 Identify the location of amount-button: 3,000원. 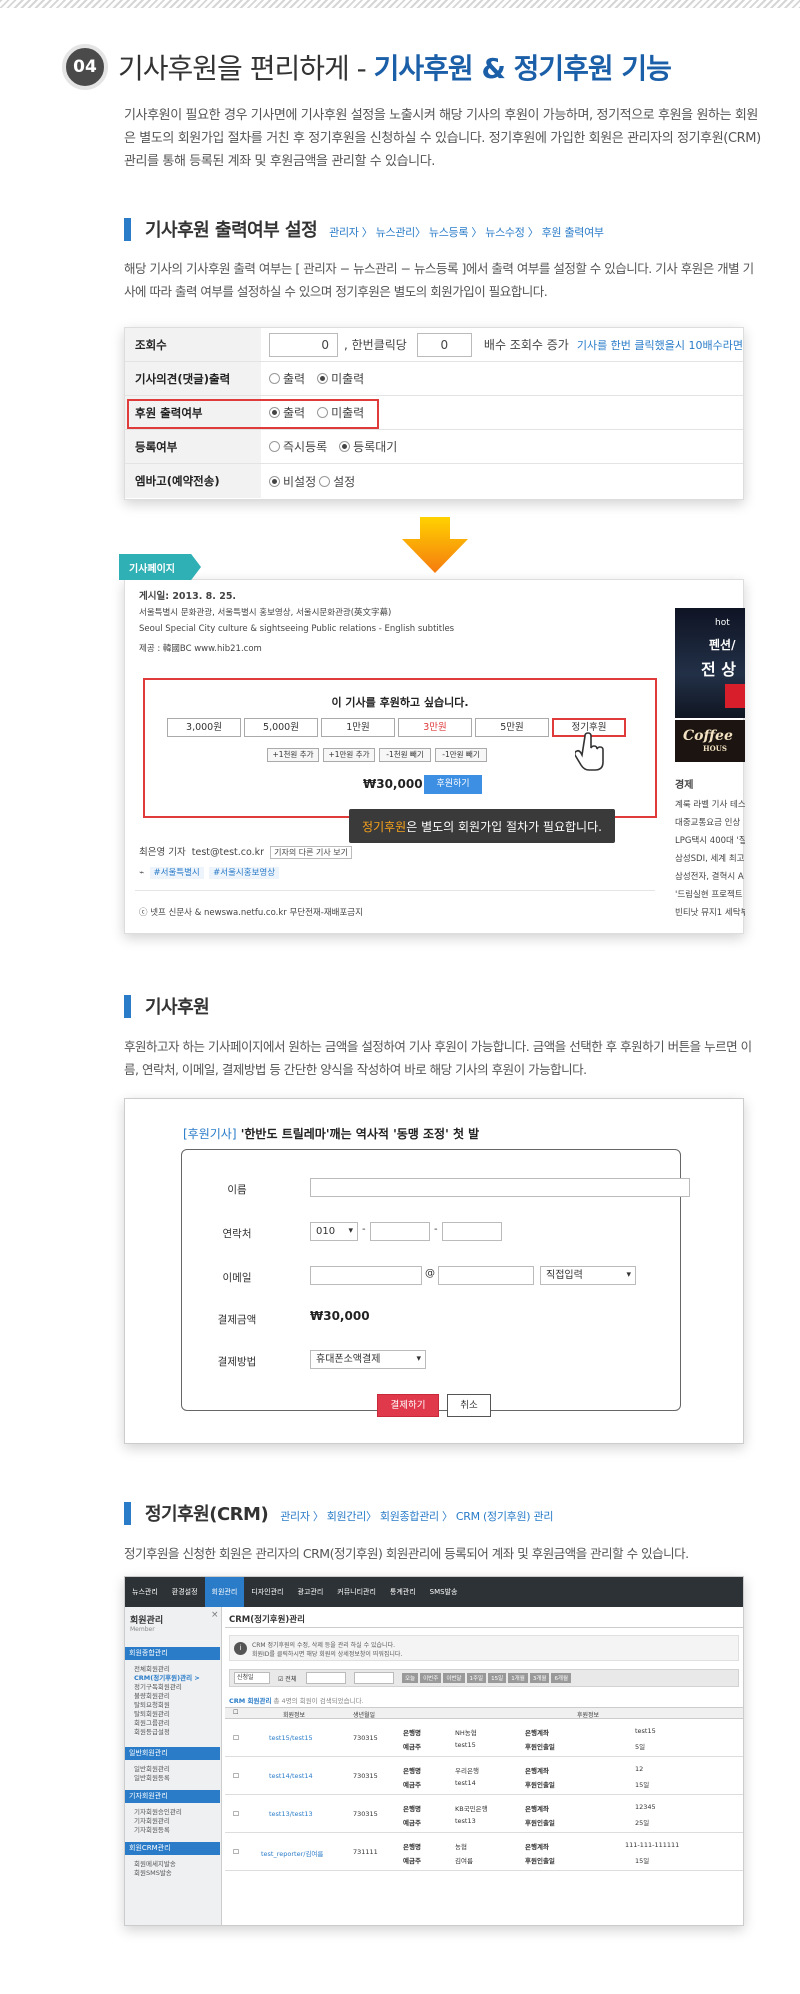
(204, 727).